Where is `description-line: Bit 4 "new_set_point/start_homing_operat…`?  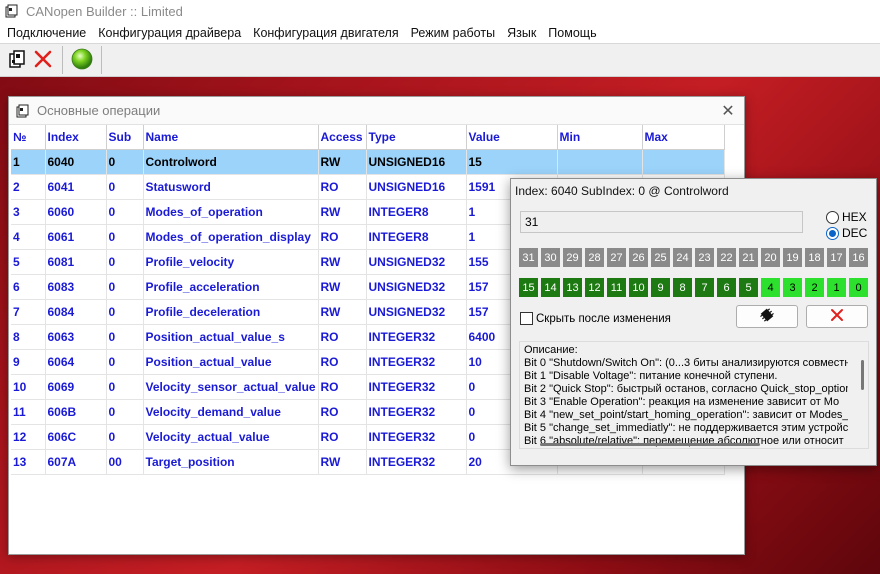
description-line: Bit 4 "new_set_point/start_homing_operat… is located at coordinates (686, 415).